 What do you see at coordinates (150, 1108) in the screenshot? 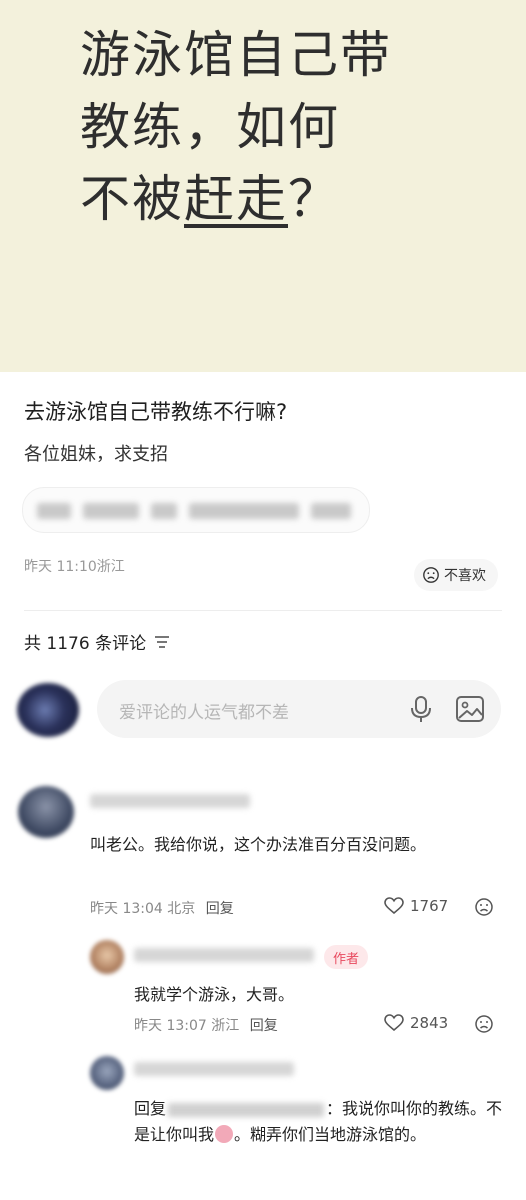
I see `reply-prefix: 回复` at bounding box center [150, 1108].